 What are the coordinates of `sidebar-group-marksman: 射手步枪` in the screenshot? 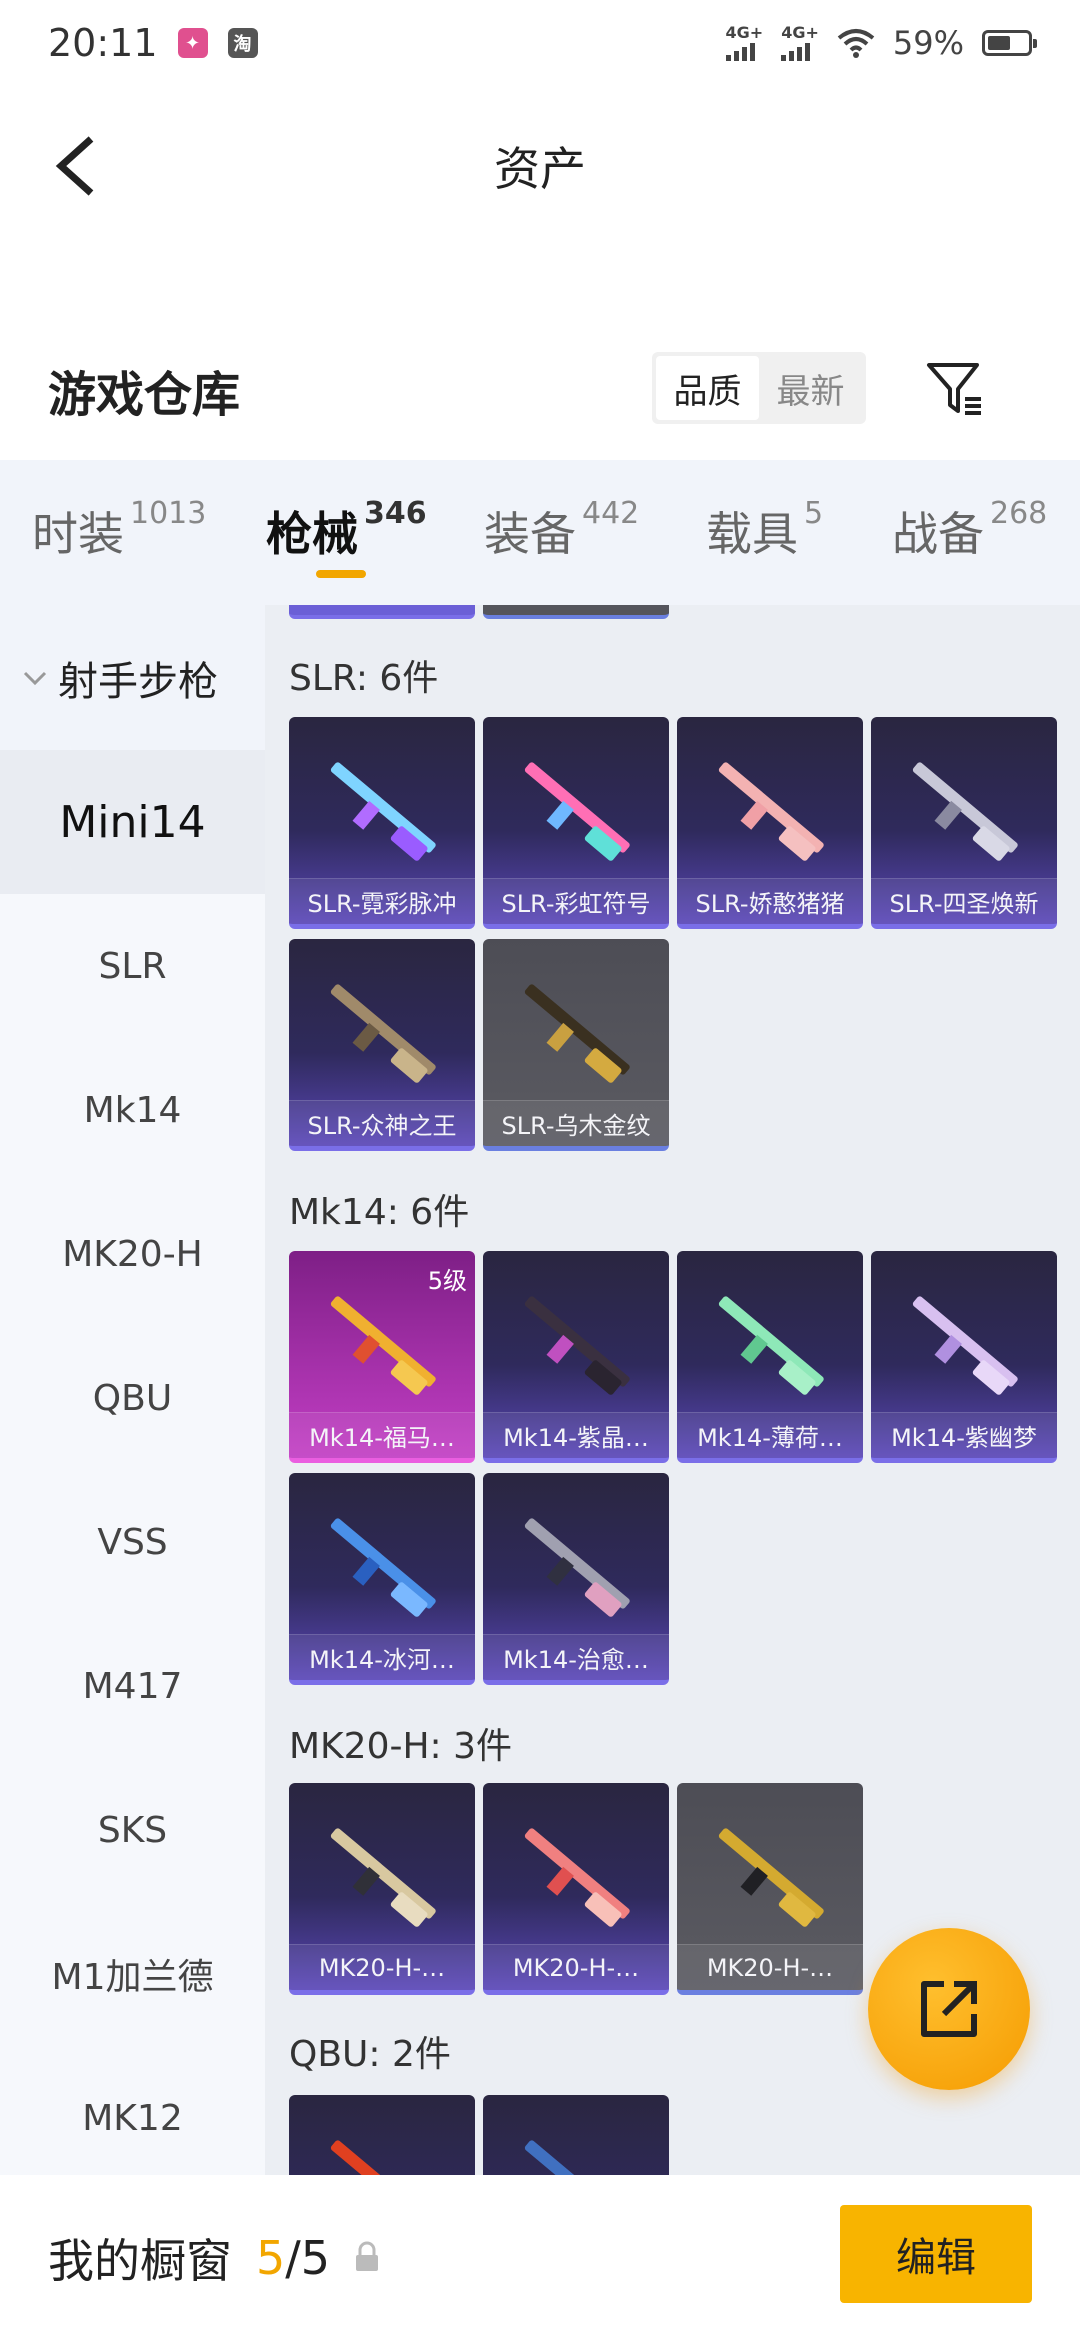 It's located at (132, 677).